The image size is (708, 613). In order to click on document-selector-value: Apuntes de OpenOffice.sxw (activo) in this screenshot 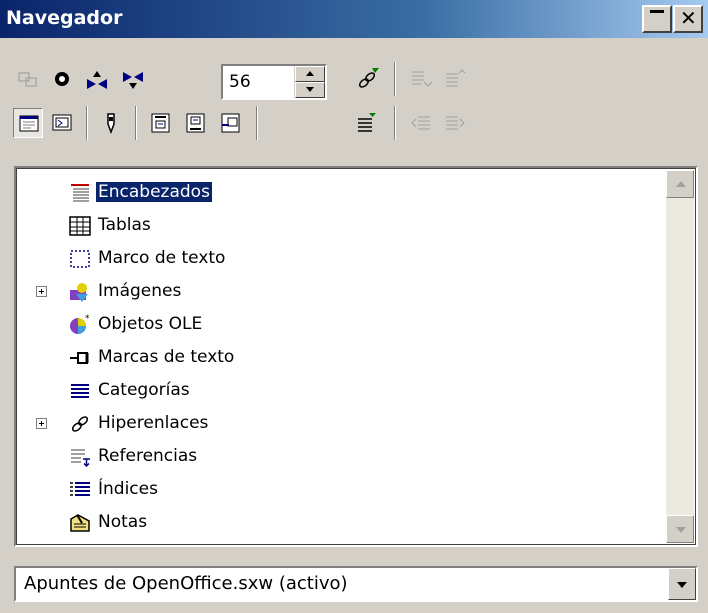, I will do `click(186, 583)`.